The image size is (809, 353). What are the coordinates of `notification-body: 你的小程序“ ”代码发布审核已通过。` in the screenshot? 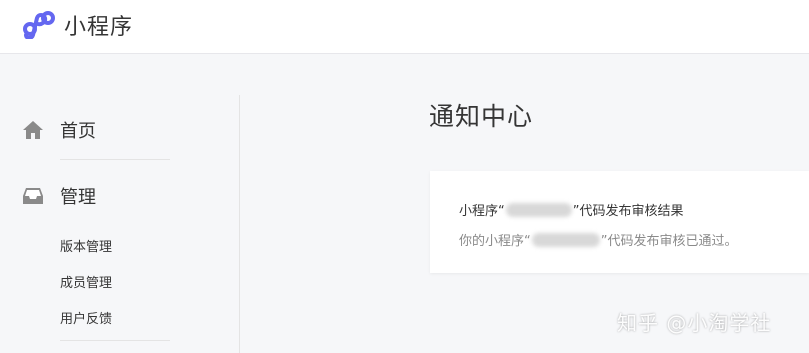 It's located at (598, 239).